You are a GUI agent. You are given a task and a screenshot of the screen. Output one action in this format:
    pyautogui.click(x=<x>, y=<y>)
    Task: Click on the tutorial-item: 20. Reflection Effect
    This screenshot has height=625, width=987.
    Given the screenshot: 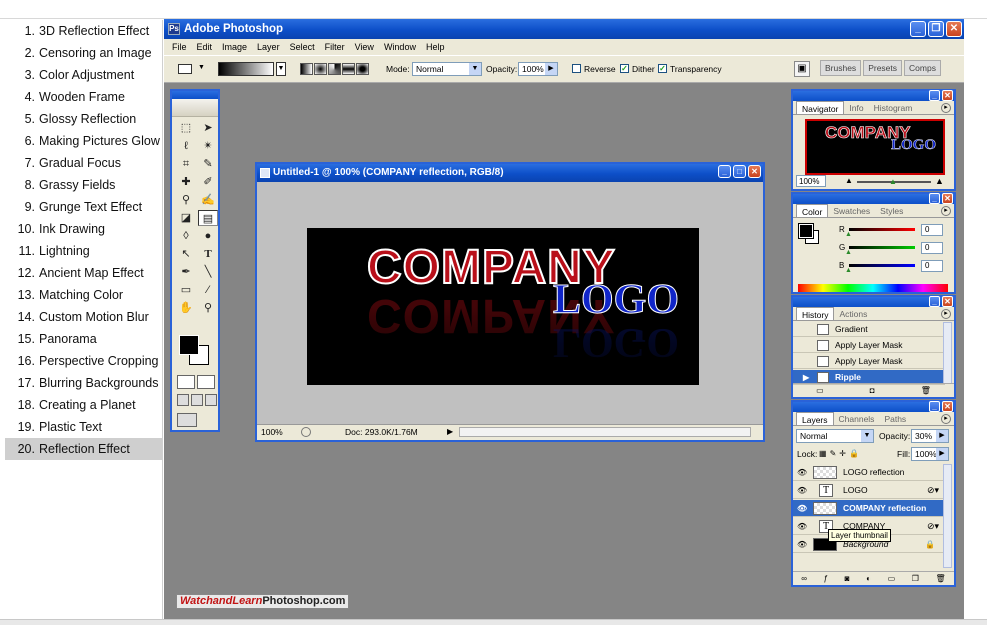 What is the action you would take?
    pyautogui.click(x=83, y=449)
    